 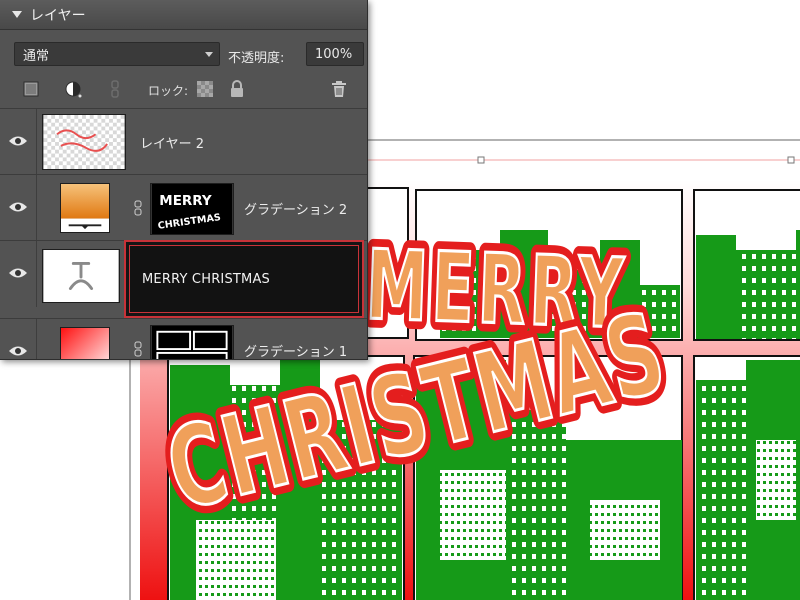 I want to click on collapse-arrow-icon, so click(x=17, y=14).